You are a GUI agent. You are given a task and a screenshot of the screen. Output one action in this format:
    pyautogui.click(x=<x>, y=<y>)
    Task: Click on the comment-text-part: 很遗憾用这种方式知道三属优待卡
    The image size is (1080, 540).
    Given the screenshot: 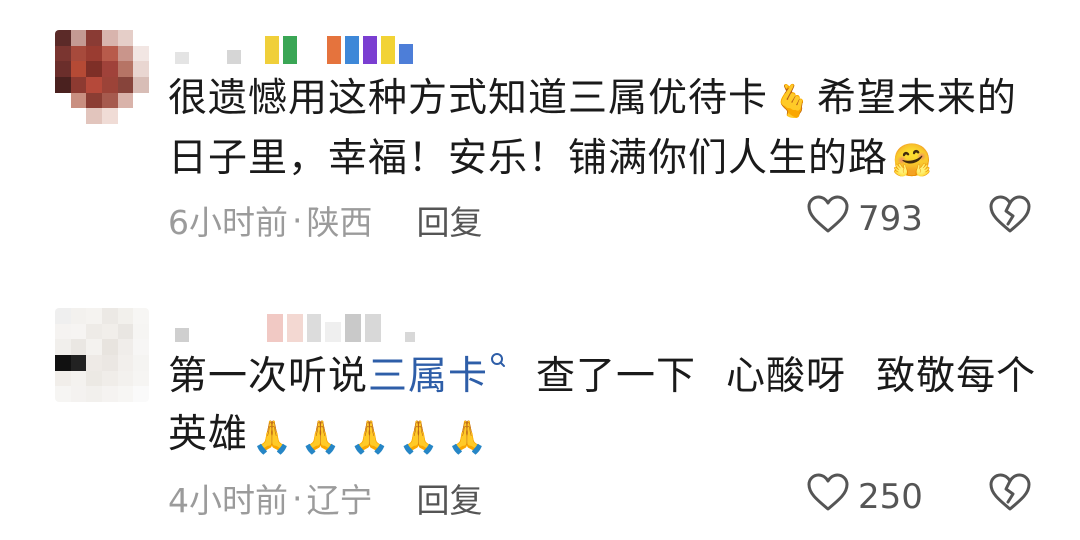 What is the action you would take?
    pyautogui.click(x=468, y=98)
    